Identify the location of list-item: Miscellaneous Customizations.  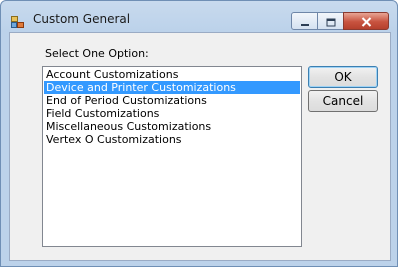
(172, 126).